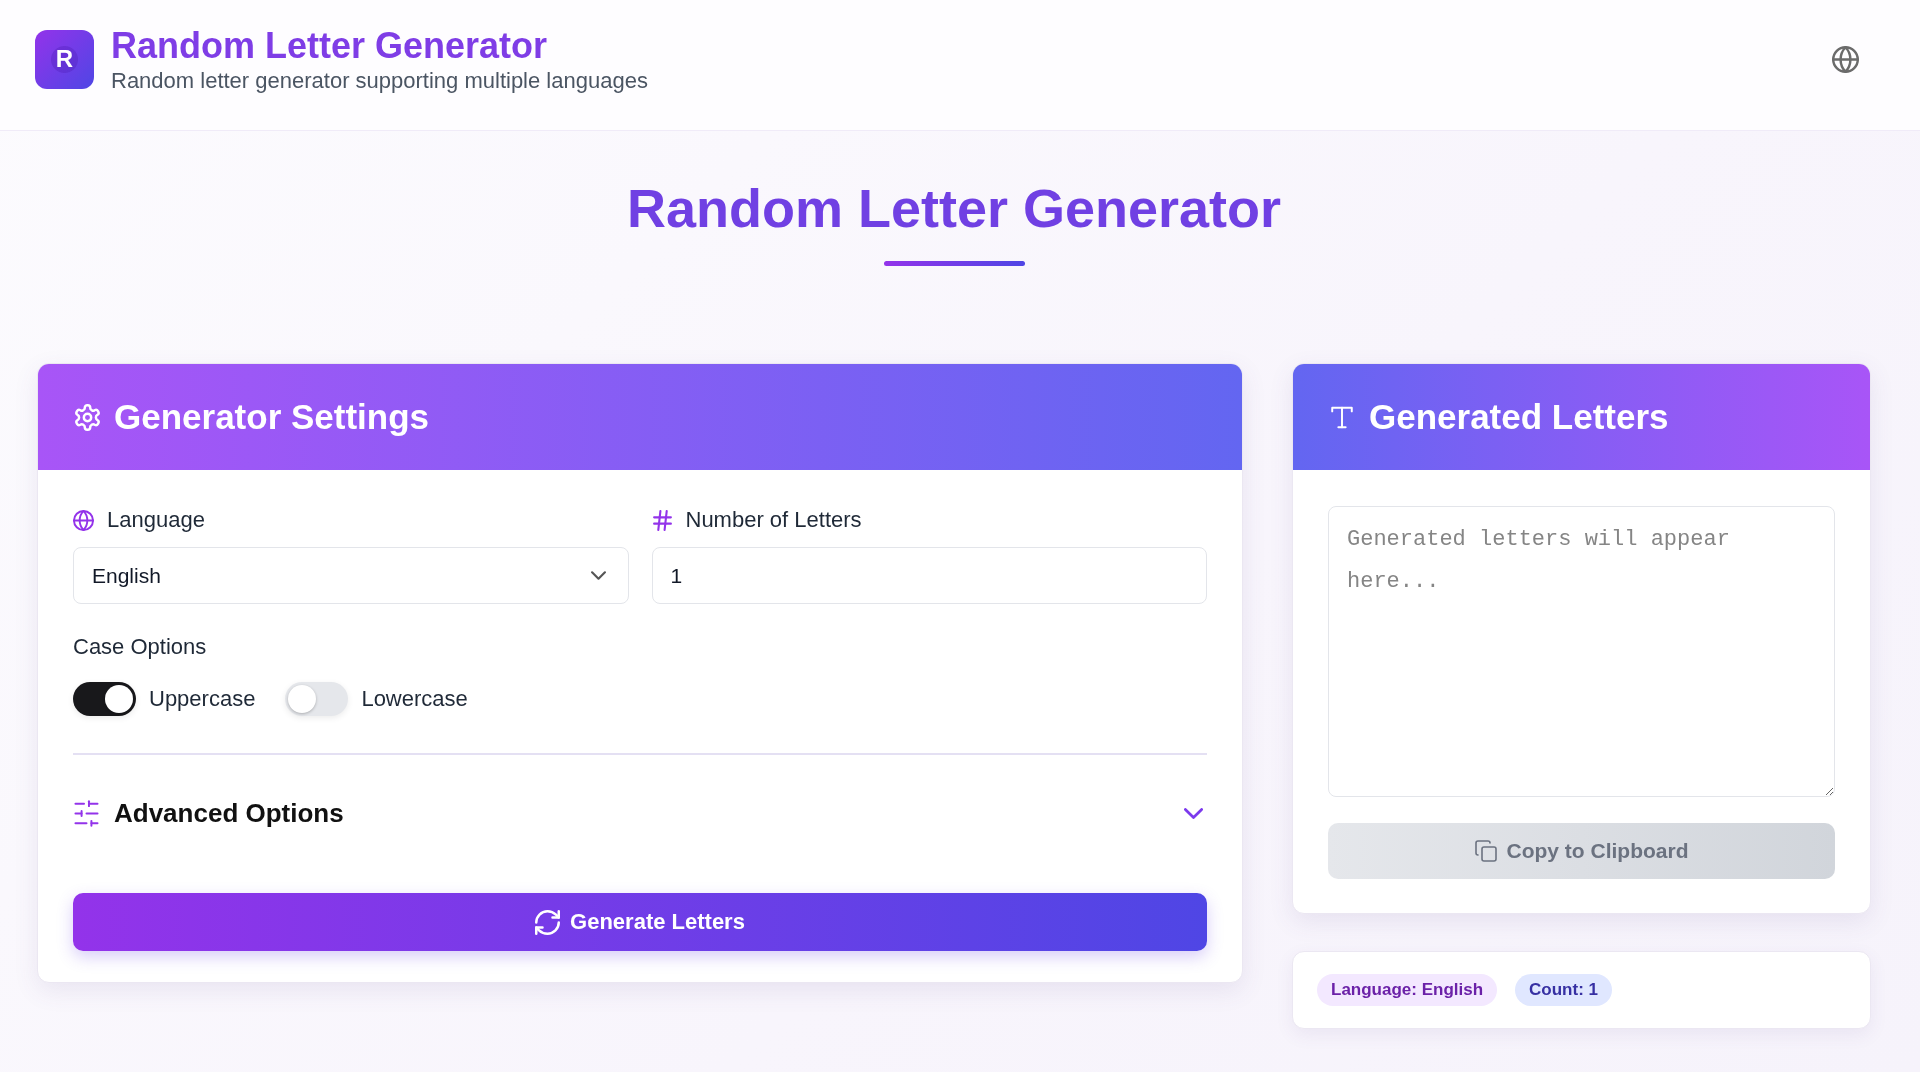 This screenshot has width=1920, height=1072. What do you see at coordinates (414, 699) in the screenshot?
I see `toggle-label: Lowercase` at bounding box center [414, 699].